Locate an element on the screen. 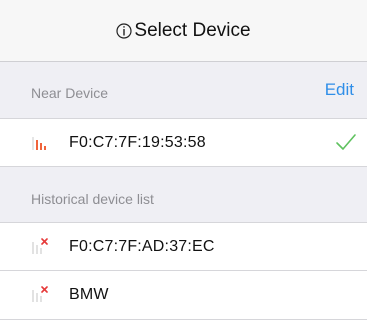  device-name: F0:C7:7F:AD:37:EC is located at coordinates (142, 246).